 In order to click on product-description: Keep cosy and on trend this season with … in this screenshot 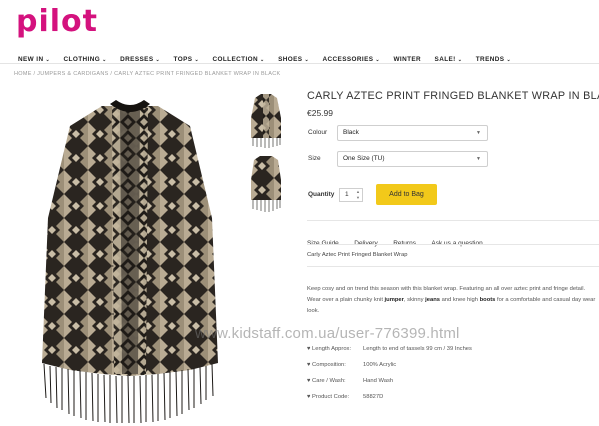, I will do `click(451, 300)`.